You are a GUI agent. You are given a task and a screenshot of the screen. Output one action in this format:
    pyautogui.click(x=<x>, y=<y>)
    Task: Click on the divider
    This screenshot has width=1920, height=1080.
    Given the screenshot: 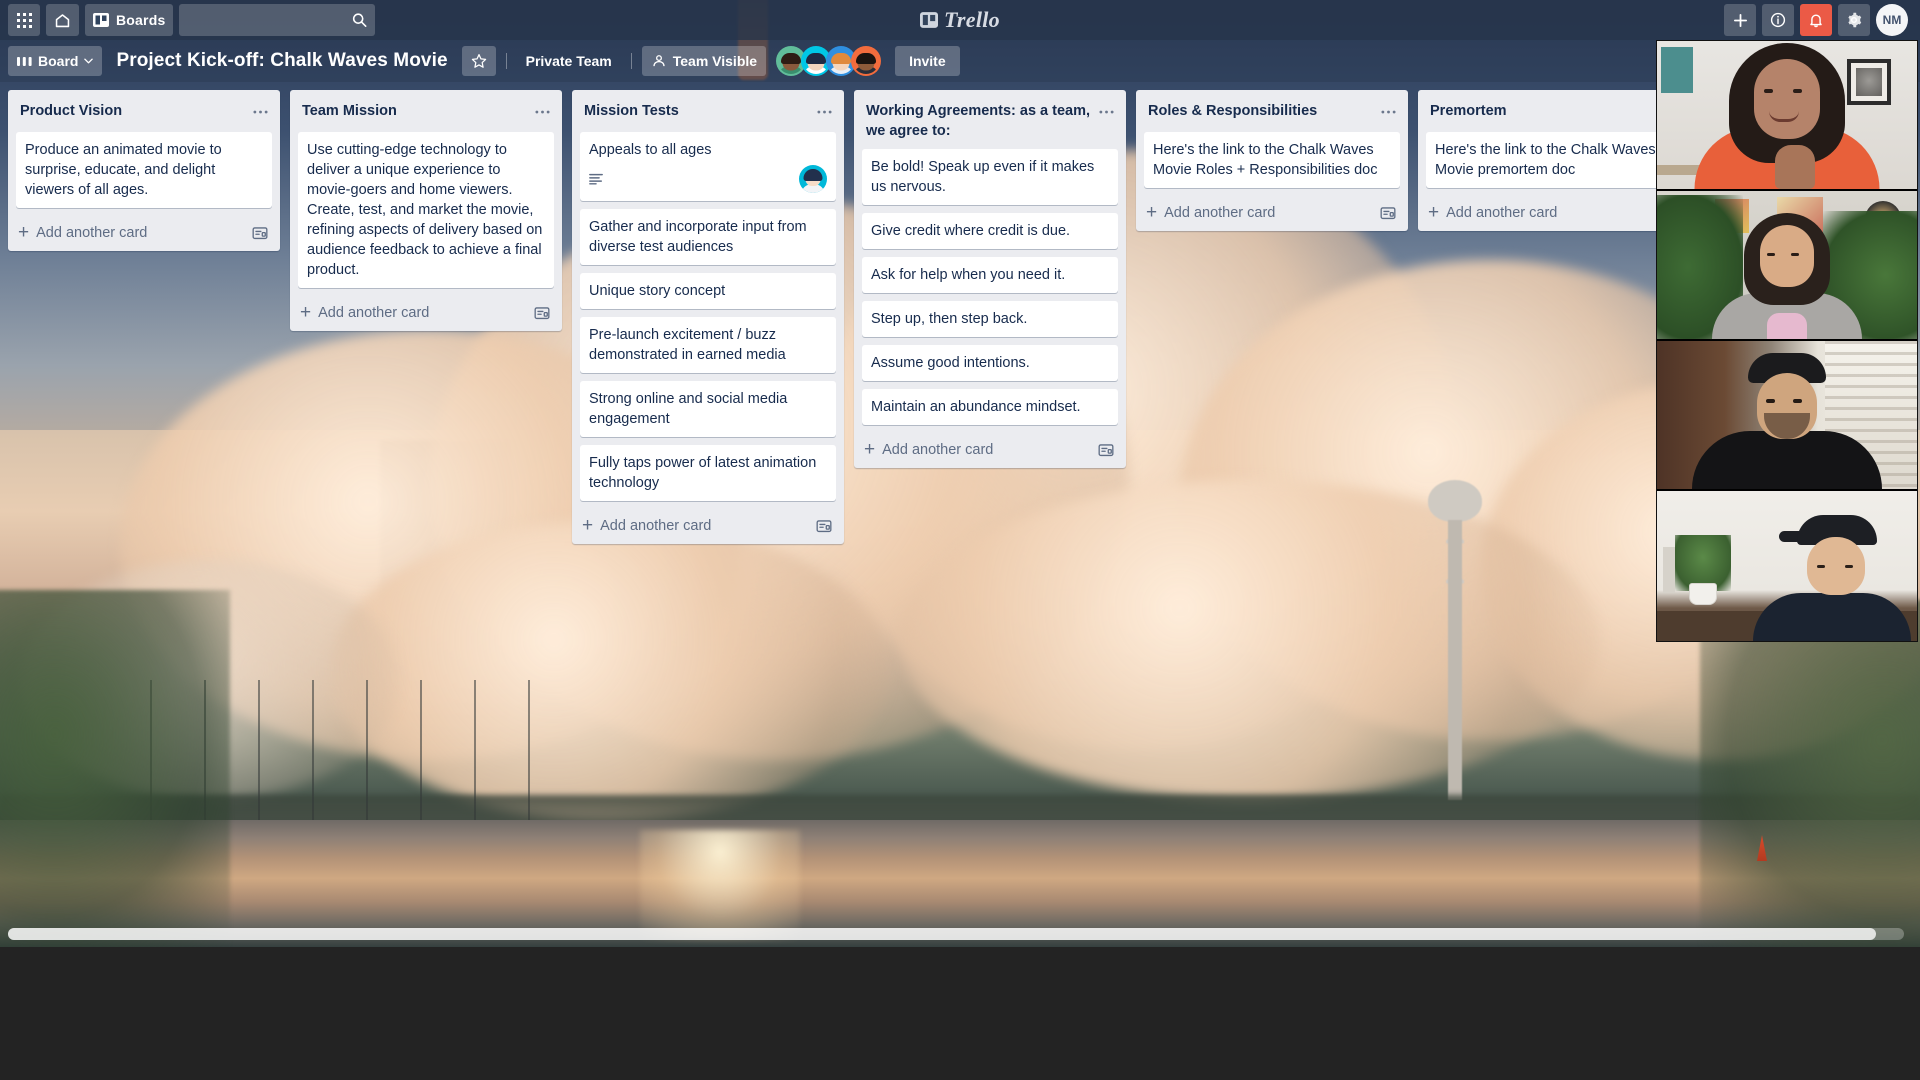 What is the action you would take?
    pyautogui.click(x=631, y=61)
    